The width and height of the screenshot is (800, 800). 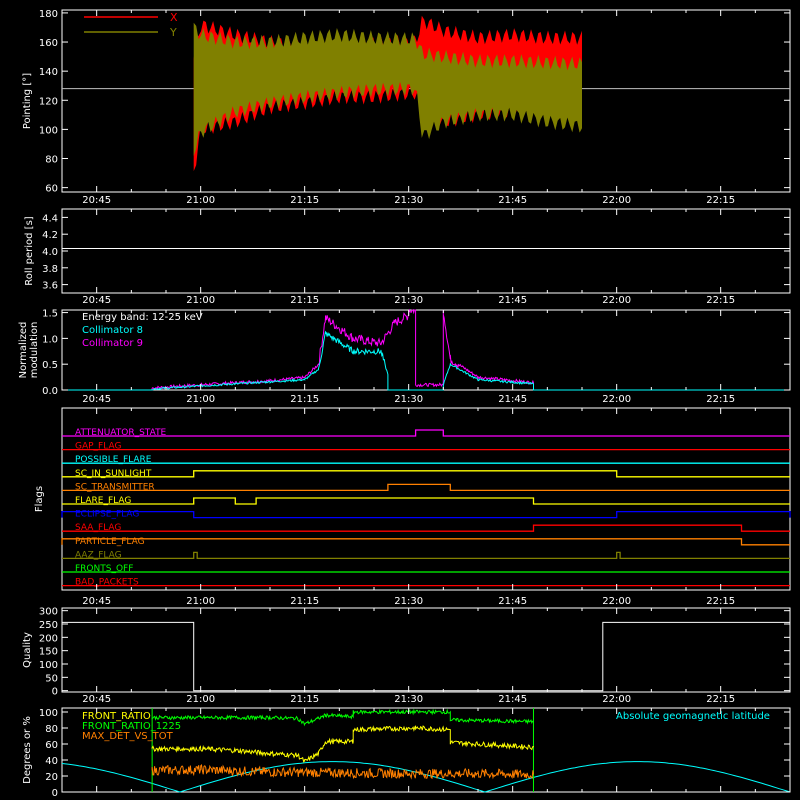 I want to click on legend-geomagnetic-latitude: Absolute geomagnetic latitude, so click(x=693, y=716).